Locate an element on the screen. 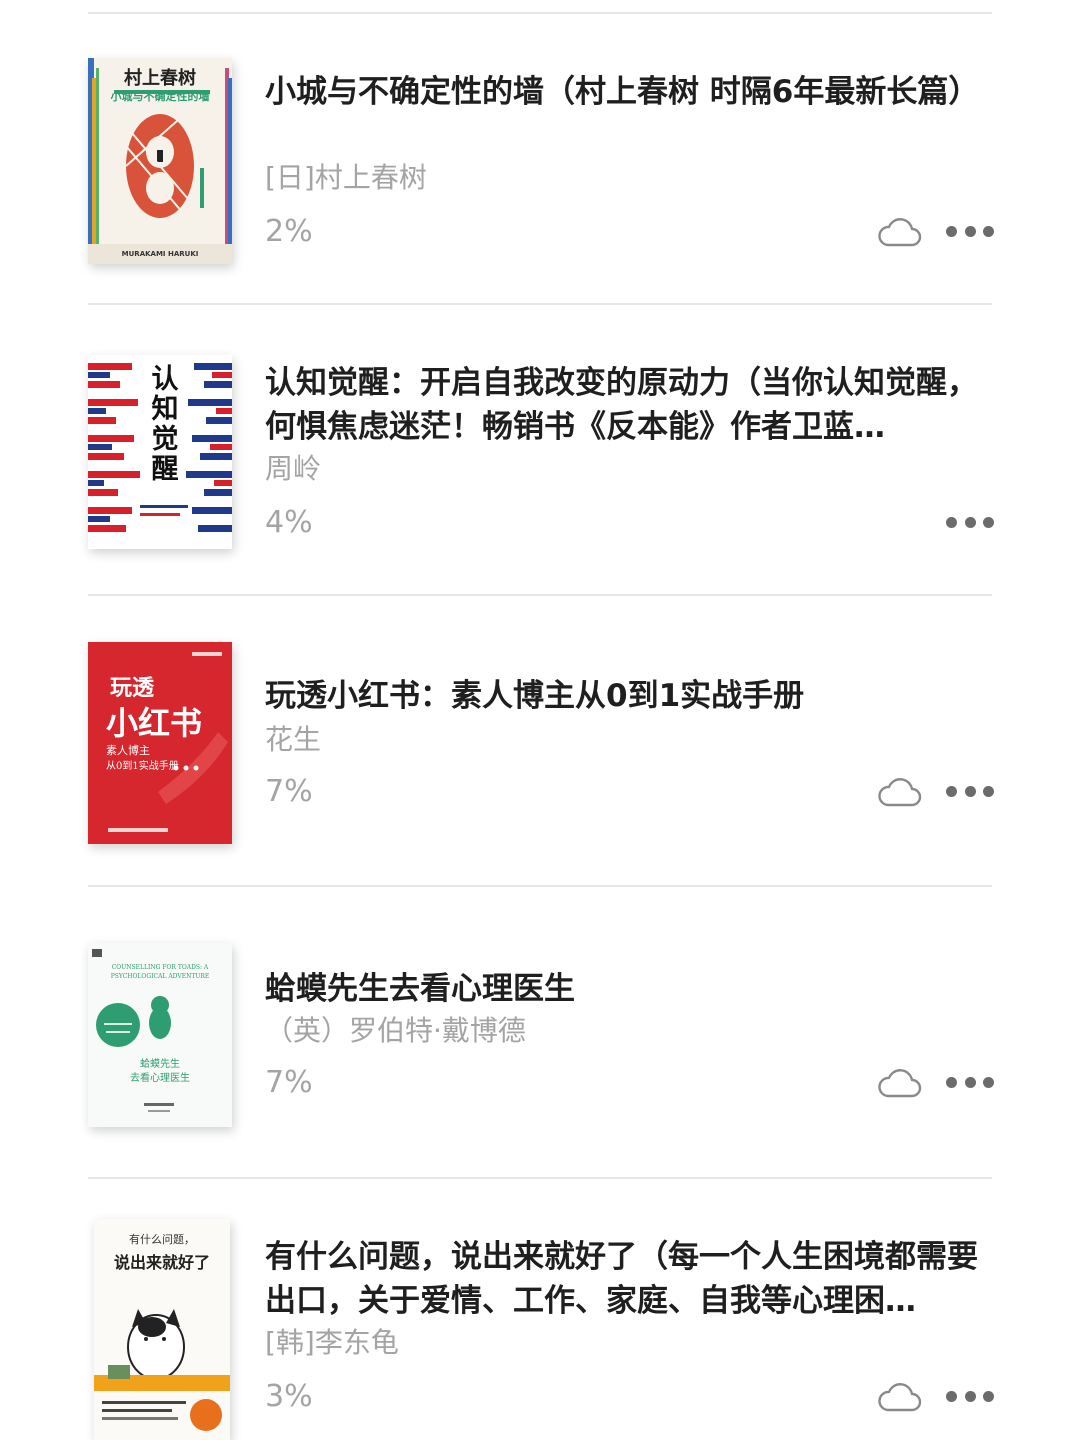  cover-subtitle: 去看心理医生 is located at coordinates (160, 1078).